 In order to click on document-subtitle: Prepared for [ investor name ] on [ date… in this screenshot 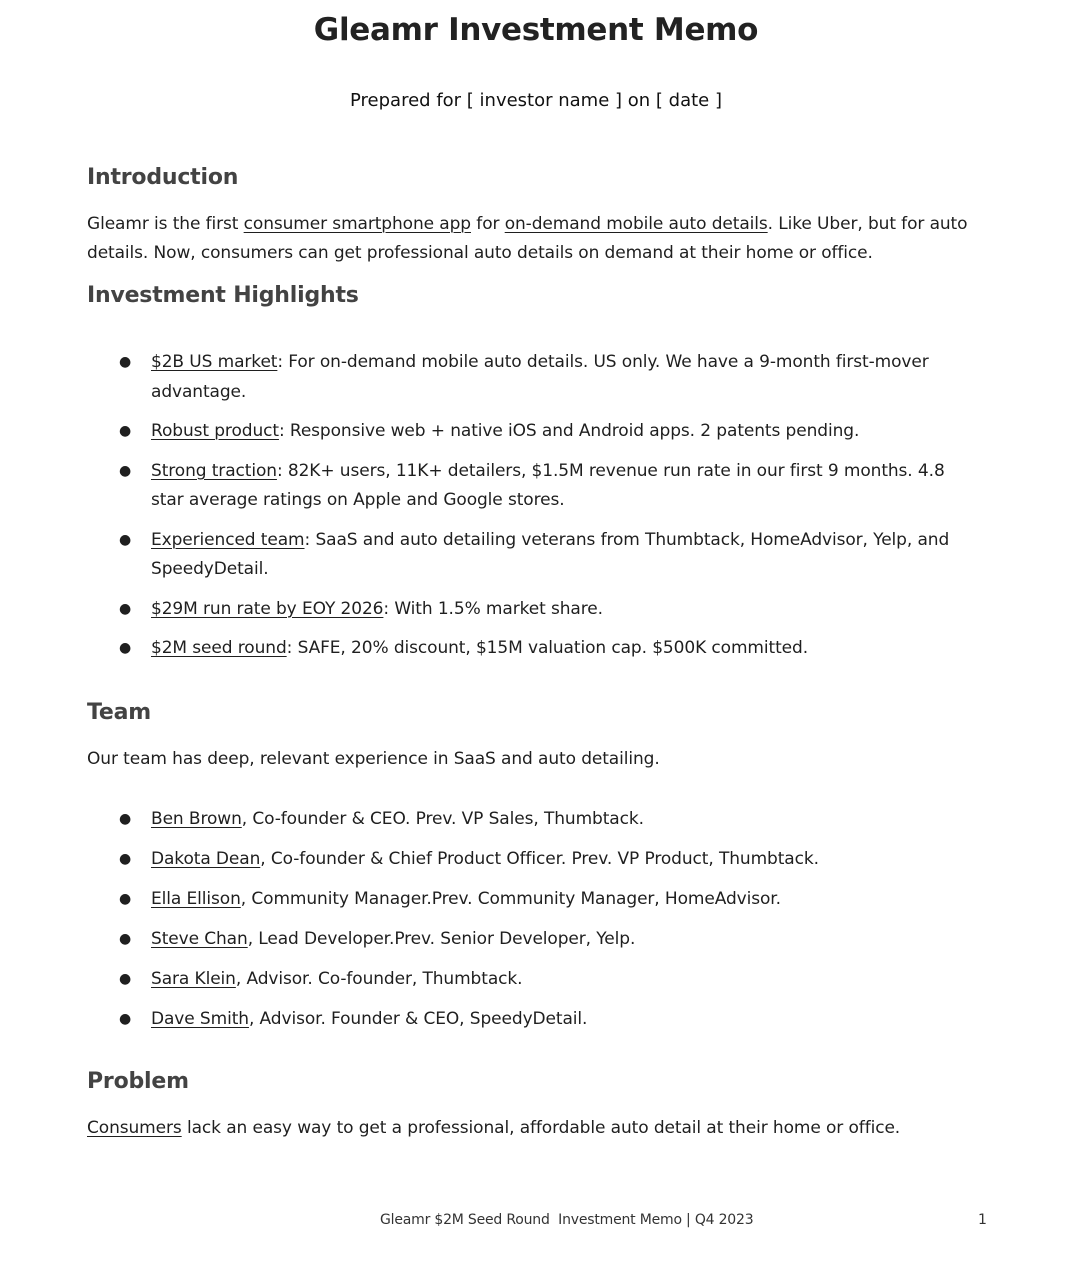, I will do `click(536, 100)`.